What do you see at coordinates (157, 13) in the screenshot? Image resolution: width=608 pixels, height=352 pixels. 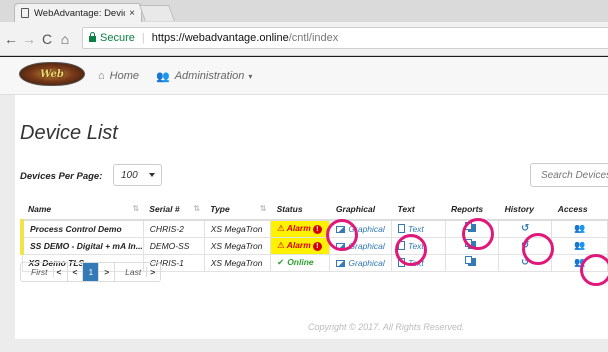 I see `new-tab-button` at bounding box center [157, 13].